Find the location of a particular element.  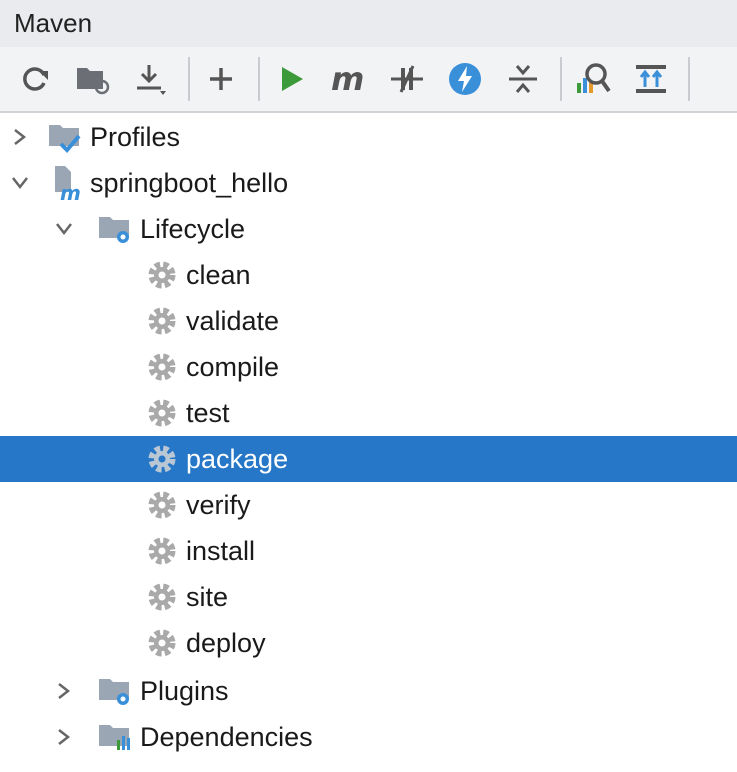

tree-node-label: Dependencies is located at coordinates (226, 736).